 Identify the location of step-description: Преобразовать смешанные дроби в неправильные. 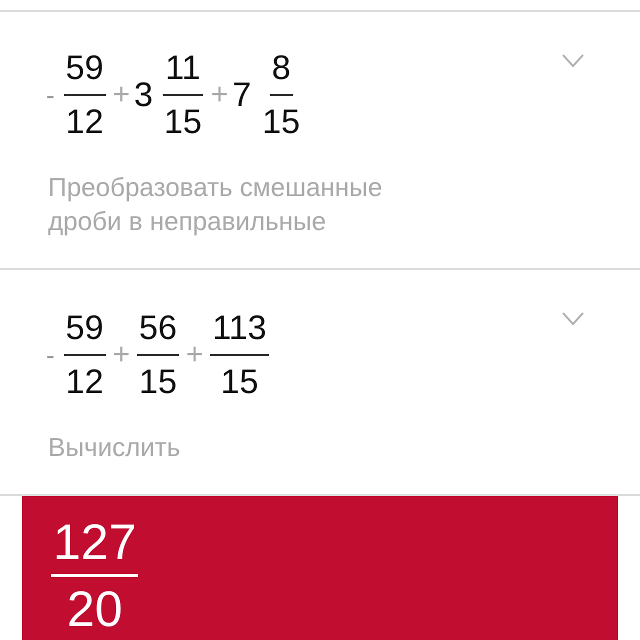
(216, 204).